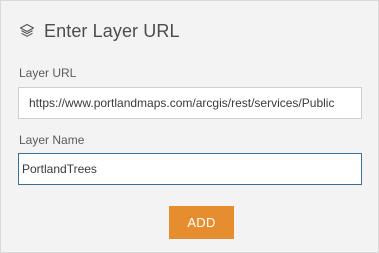 Image resolution: width=379 pixels, height=253 pixels. I want to click on panel-title: Enter Layer URL, so click(112, 30).